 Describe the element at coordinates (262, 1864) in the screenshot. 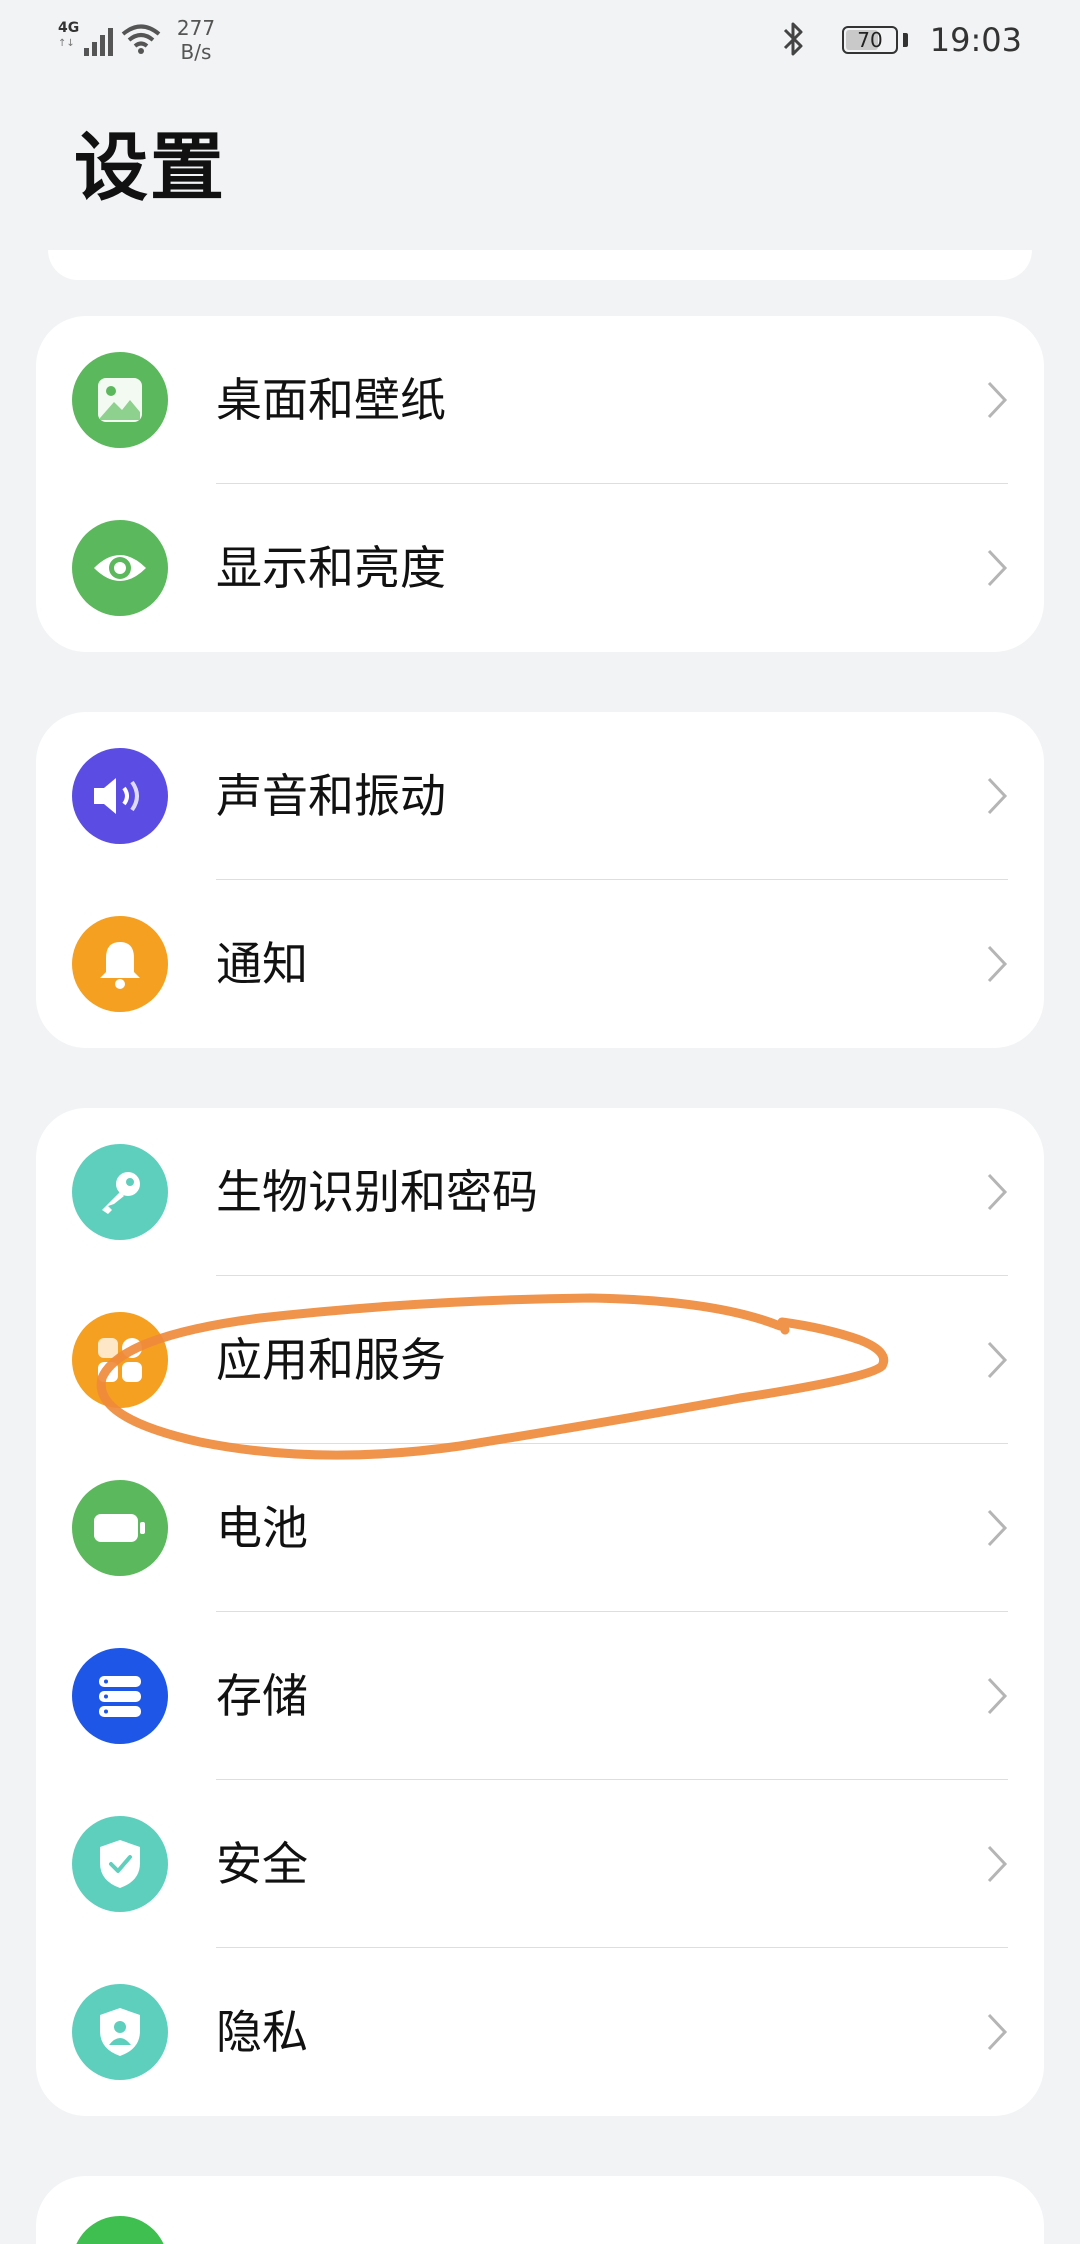

I see `settings-item-label: 安全` at that location.